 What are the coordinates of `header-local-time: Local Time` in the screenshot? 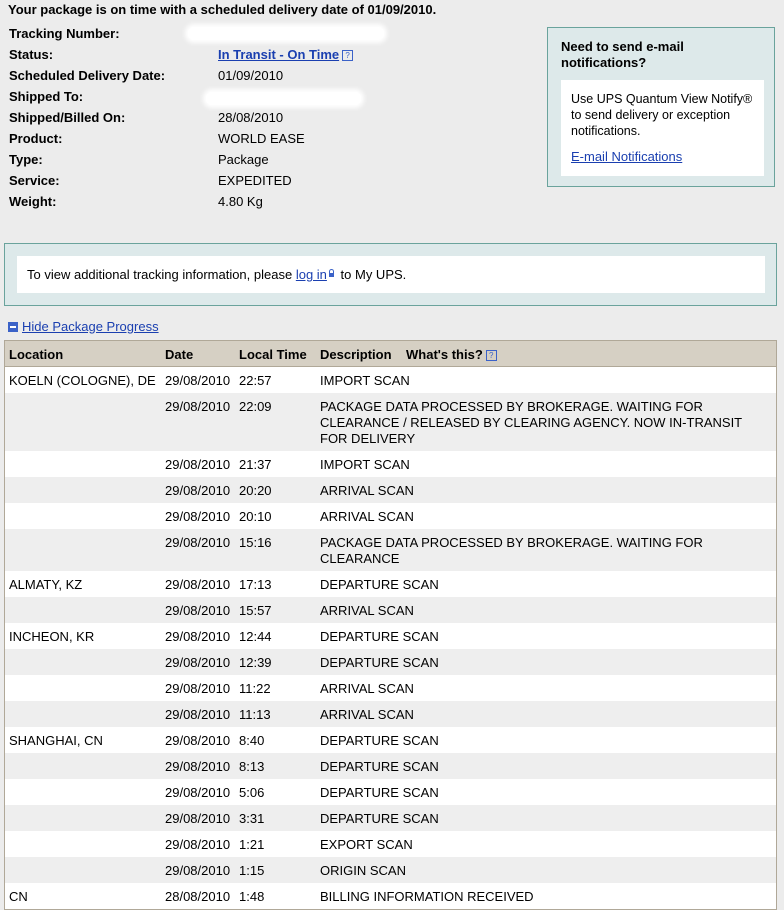 It's located at (273, 354).